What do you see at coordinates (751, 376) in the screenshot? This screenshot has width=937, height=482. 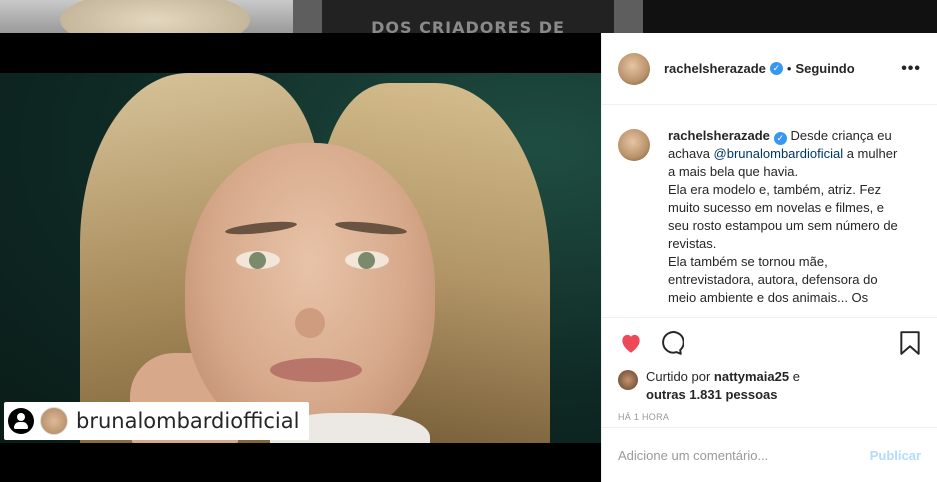 I see `liker-username: nattymaia25` at bounding box center [751, 376].